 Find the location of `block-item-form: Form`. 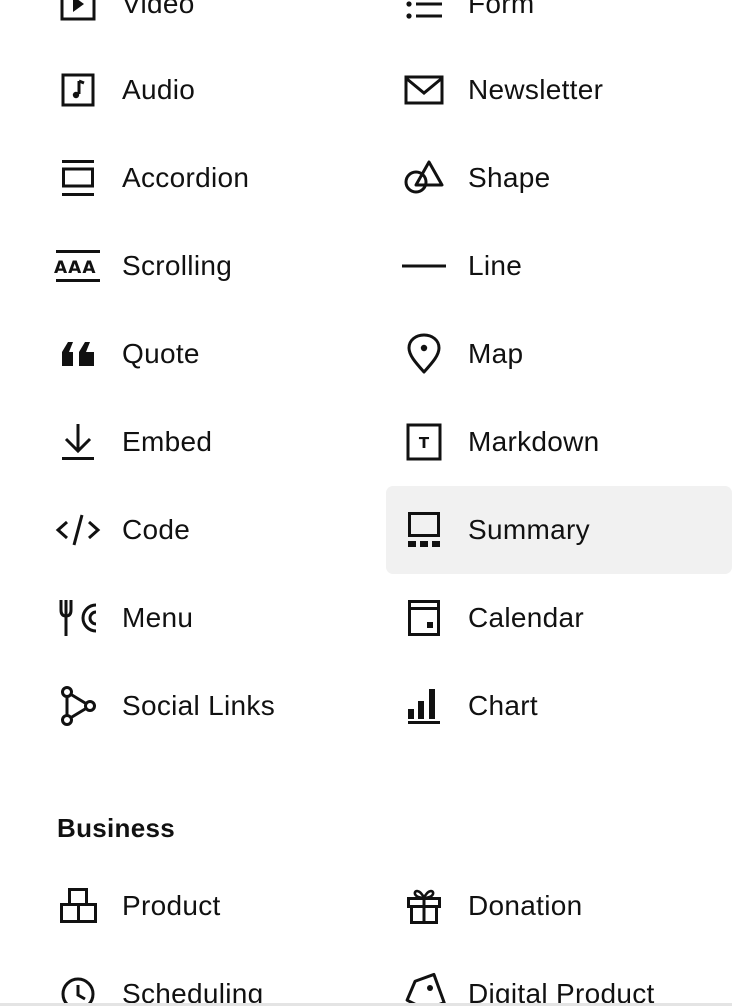

block-item-form: Form is located at coordinates (559, 24).